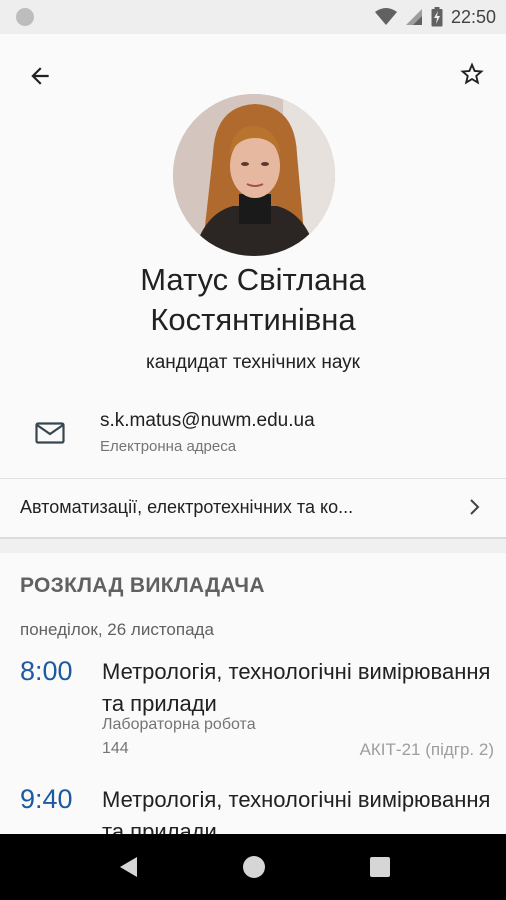 Image resolution: width=506 pixels, height=900 pixels. I want to click on status-time: 22:50, so click(473, 16).